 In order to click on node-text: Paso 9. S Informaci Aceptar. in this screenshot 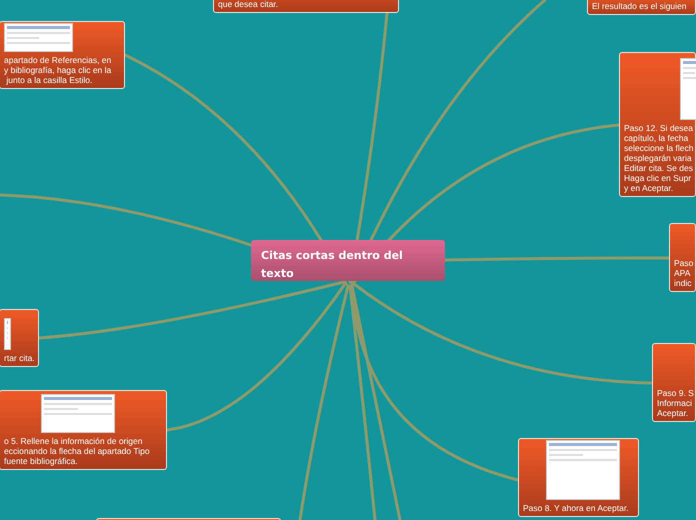, I will do `click(676, 403)`.